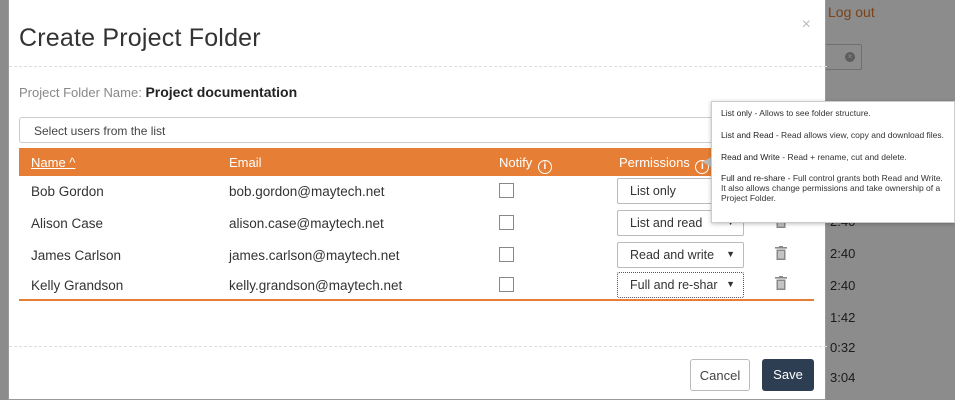 This screenshot has height=400, width=955. What do you see at coordinates (140, 38) in the screenshot?
I see `modal-title: Create Project Folder` at bounding box center [140, 38].